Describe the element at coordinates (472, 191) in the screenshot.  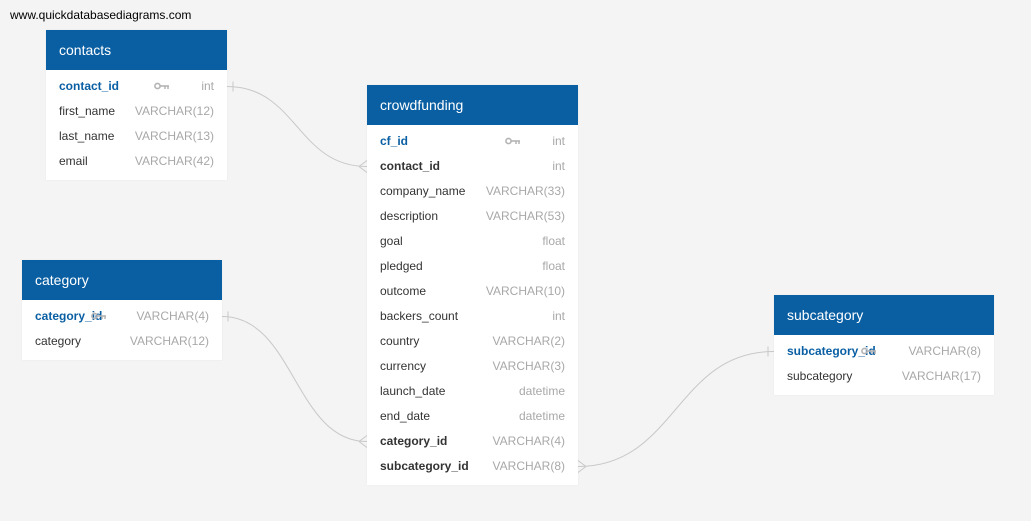
I see `column-row: company_name VARCHAR(33)` at that location.